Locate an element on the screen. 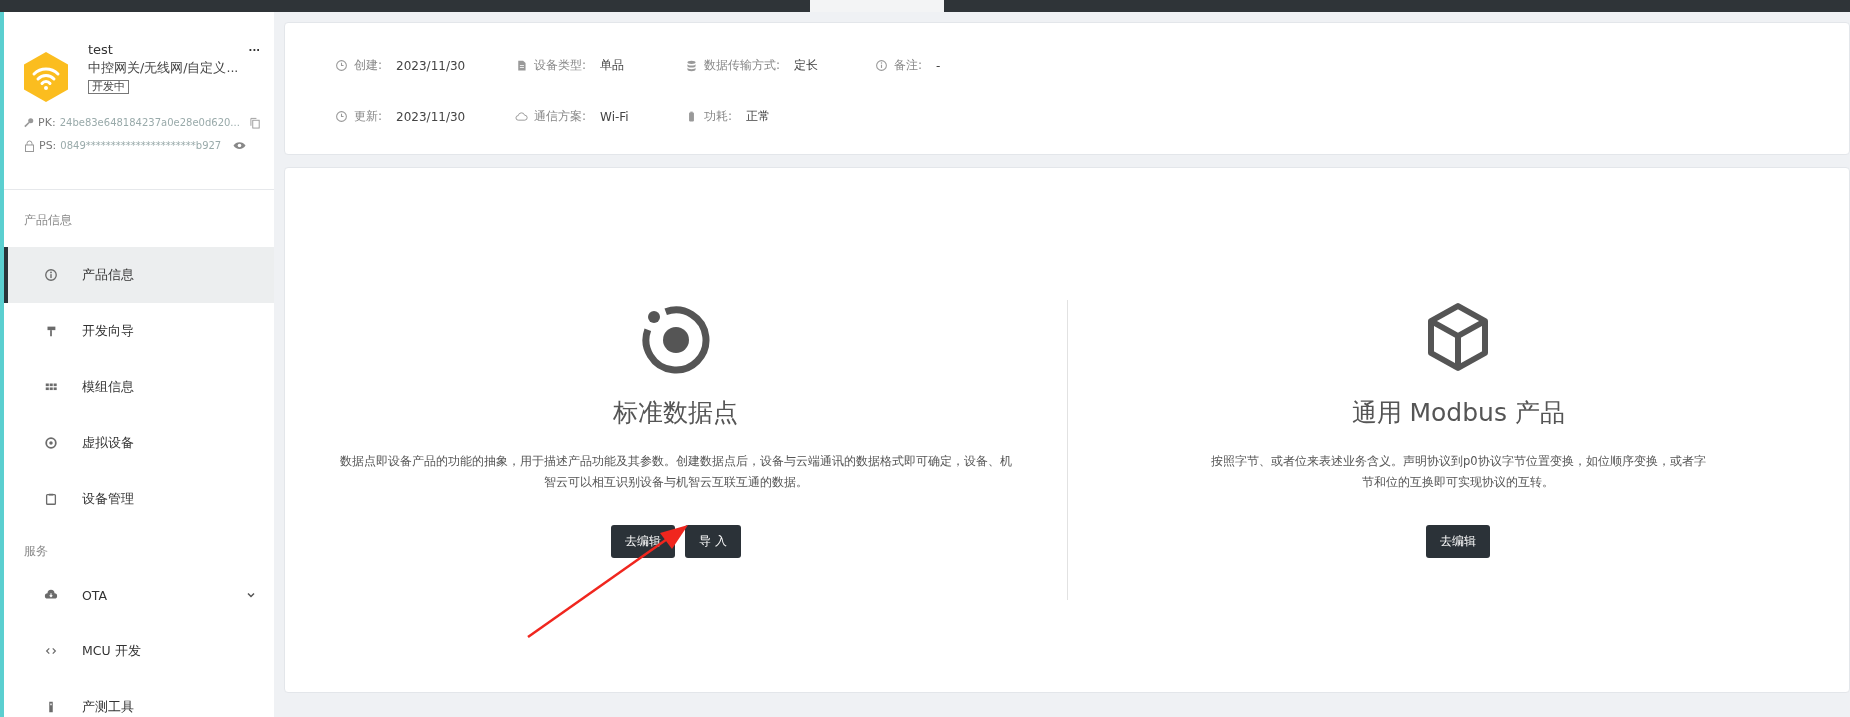  pk-label: PK: is located at coordinates (47, 122).